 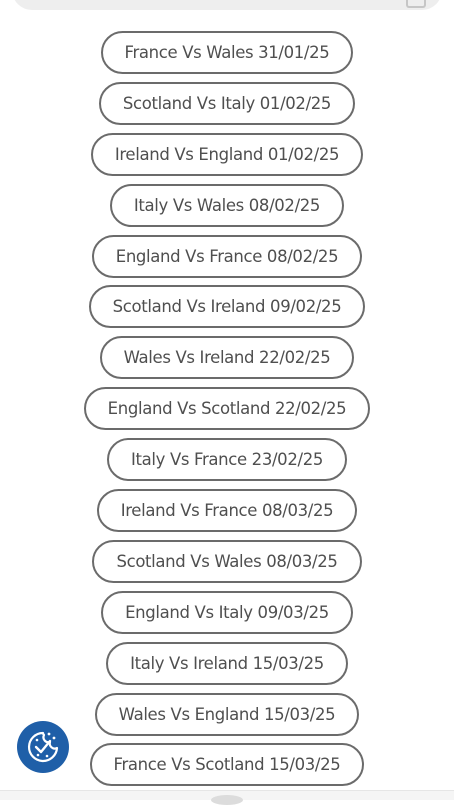 I want to click on match-button-england-france: England Vs France 08/02/25, so click(x=227, y=256).